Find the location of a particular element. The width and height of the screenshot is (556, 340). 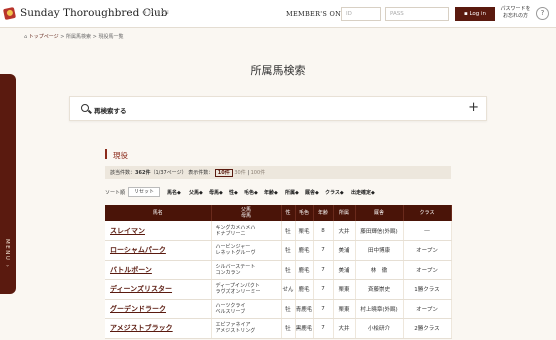

horse-name-link: バトルボーン is located at coordinates (158, 270).